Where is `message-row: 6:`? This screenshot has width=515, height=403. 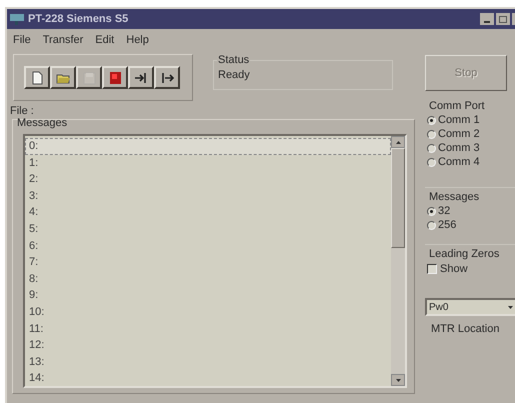
message-row: 6: is located at coordinates (208, 246).